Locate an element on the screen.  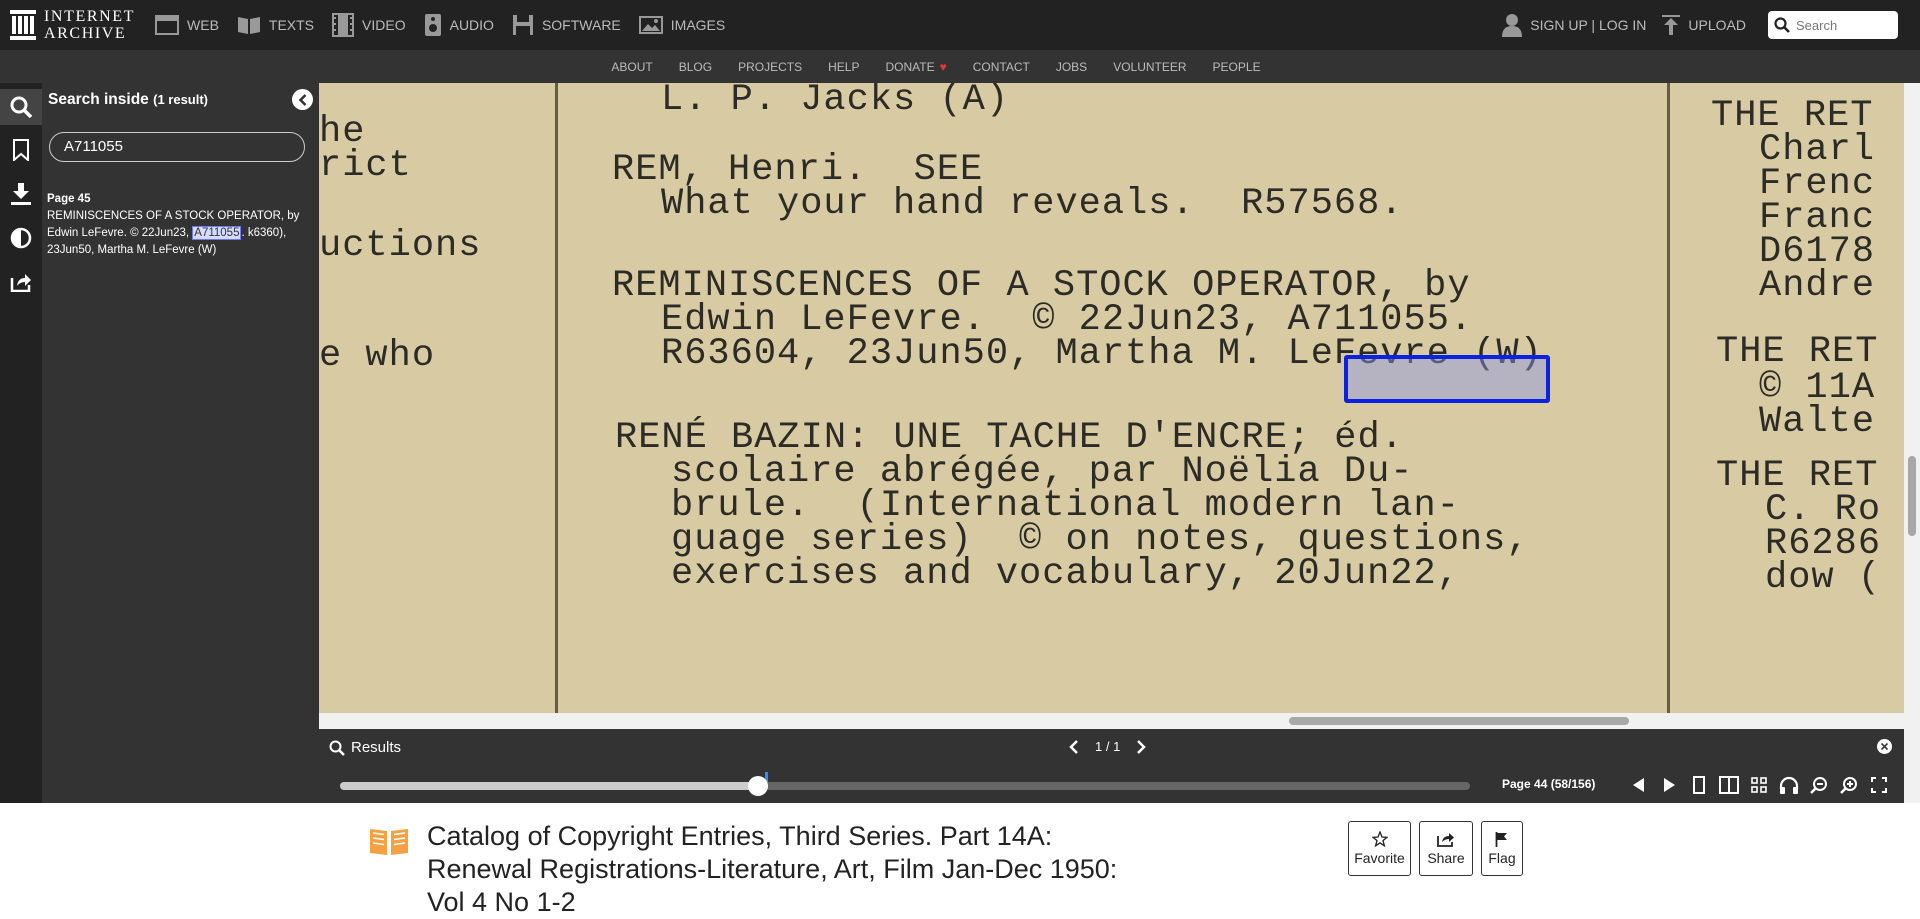
internet-archive-logo: INTERNET ARCHIVE is located at coordinates (72, 25).